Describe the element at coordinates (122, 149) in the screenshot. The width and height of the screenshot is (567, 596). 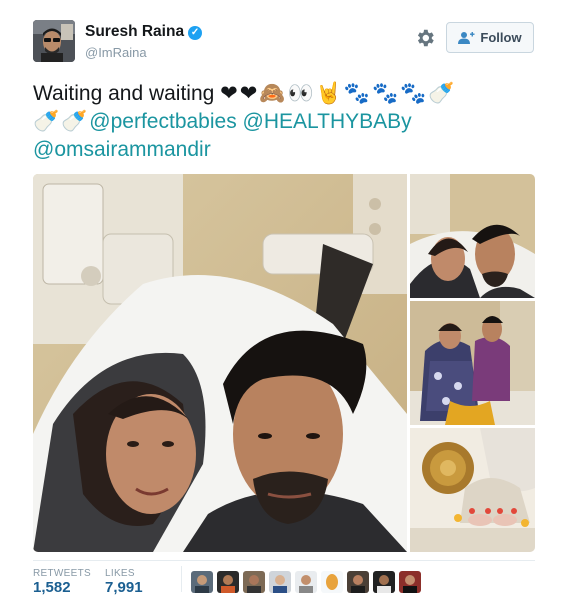
I see `mention-omsairammandir: @omsairammandir` at that location.